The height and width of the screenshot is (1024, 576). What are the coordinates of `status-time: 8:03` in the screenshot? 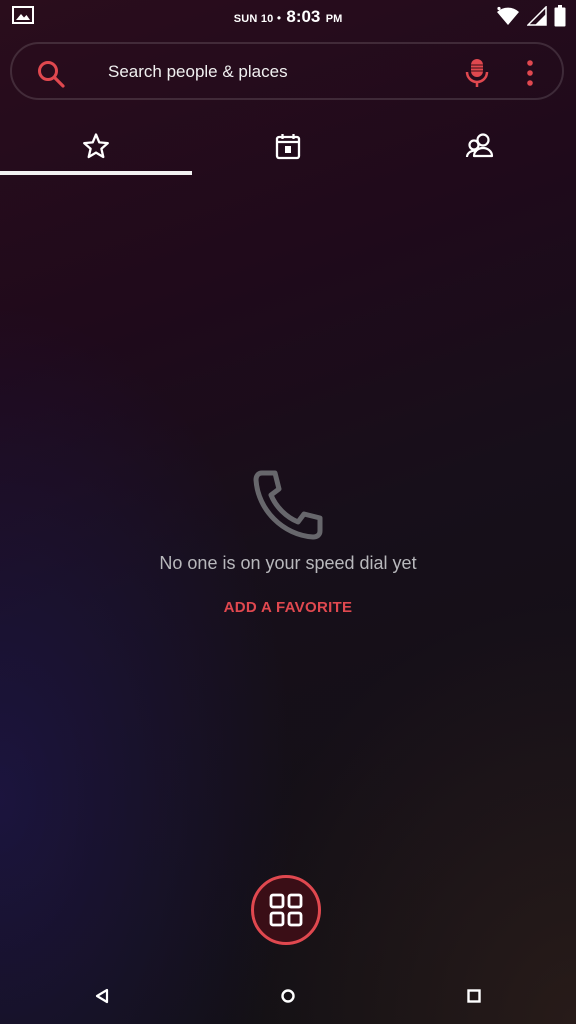 It's located at (303, 16).